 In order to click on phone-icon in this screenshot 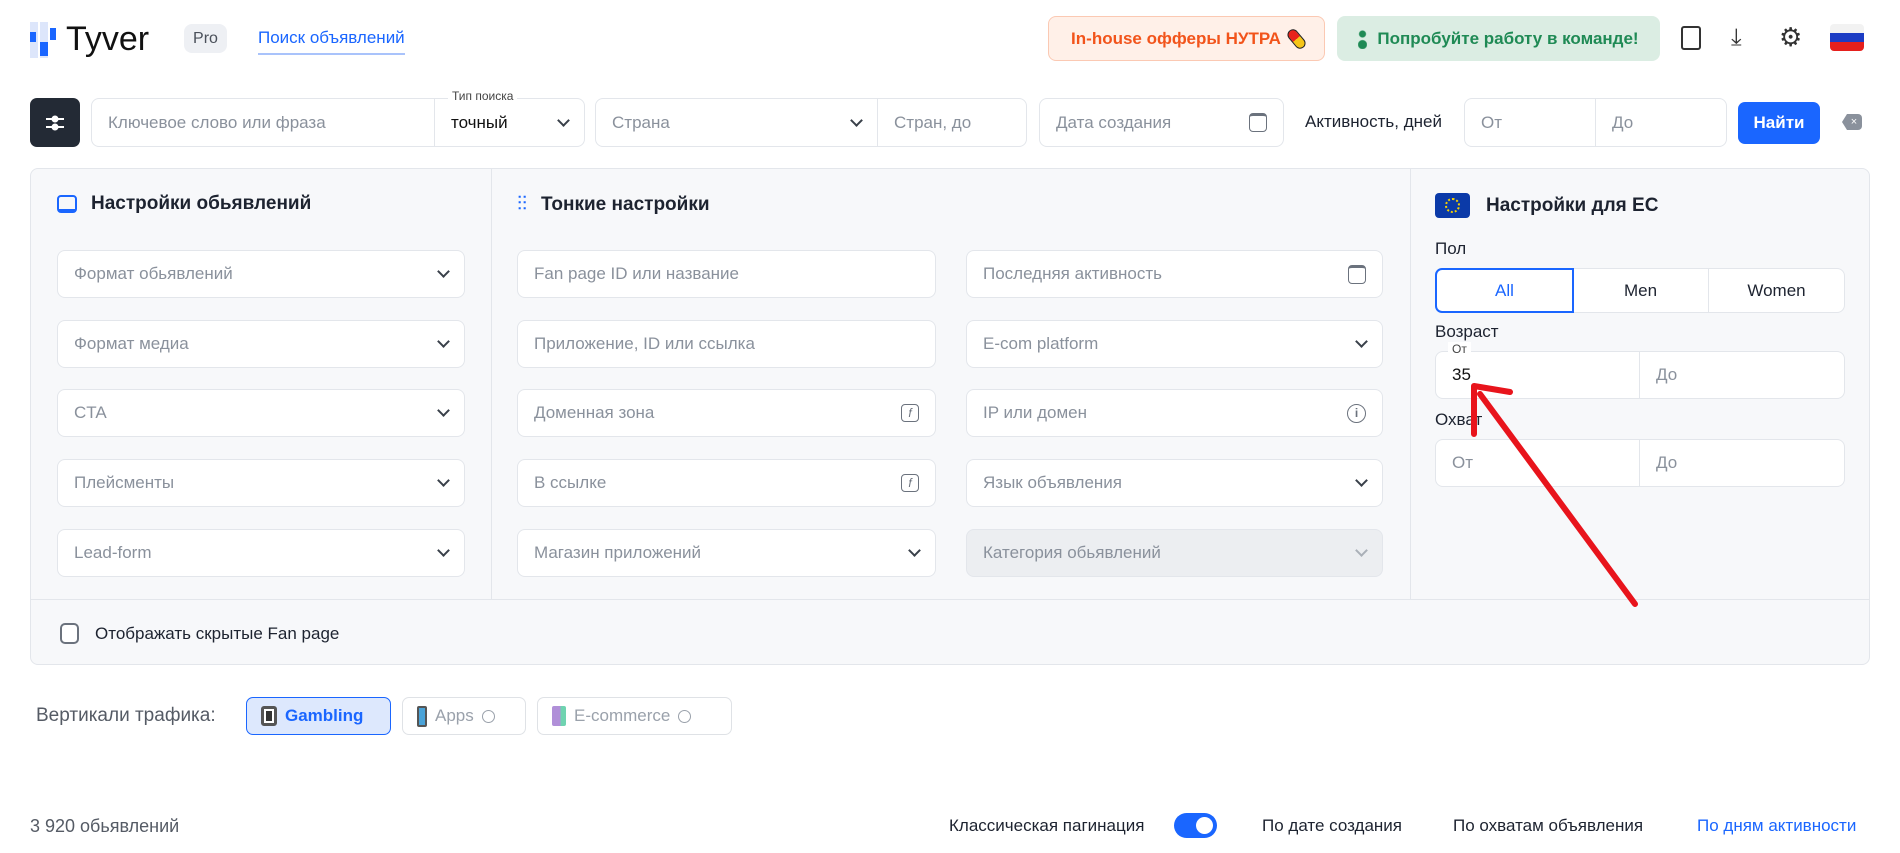, I will do `click(422, 716)`.